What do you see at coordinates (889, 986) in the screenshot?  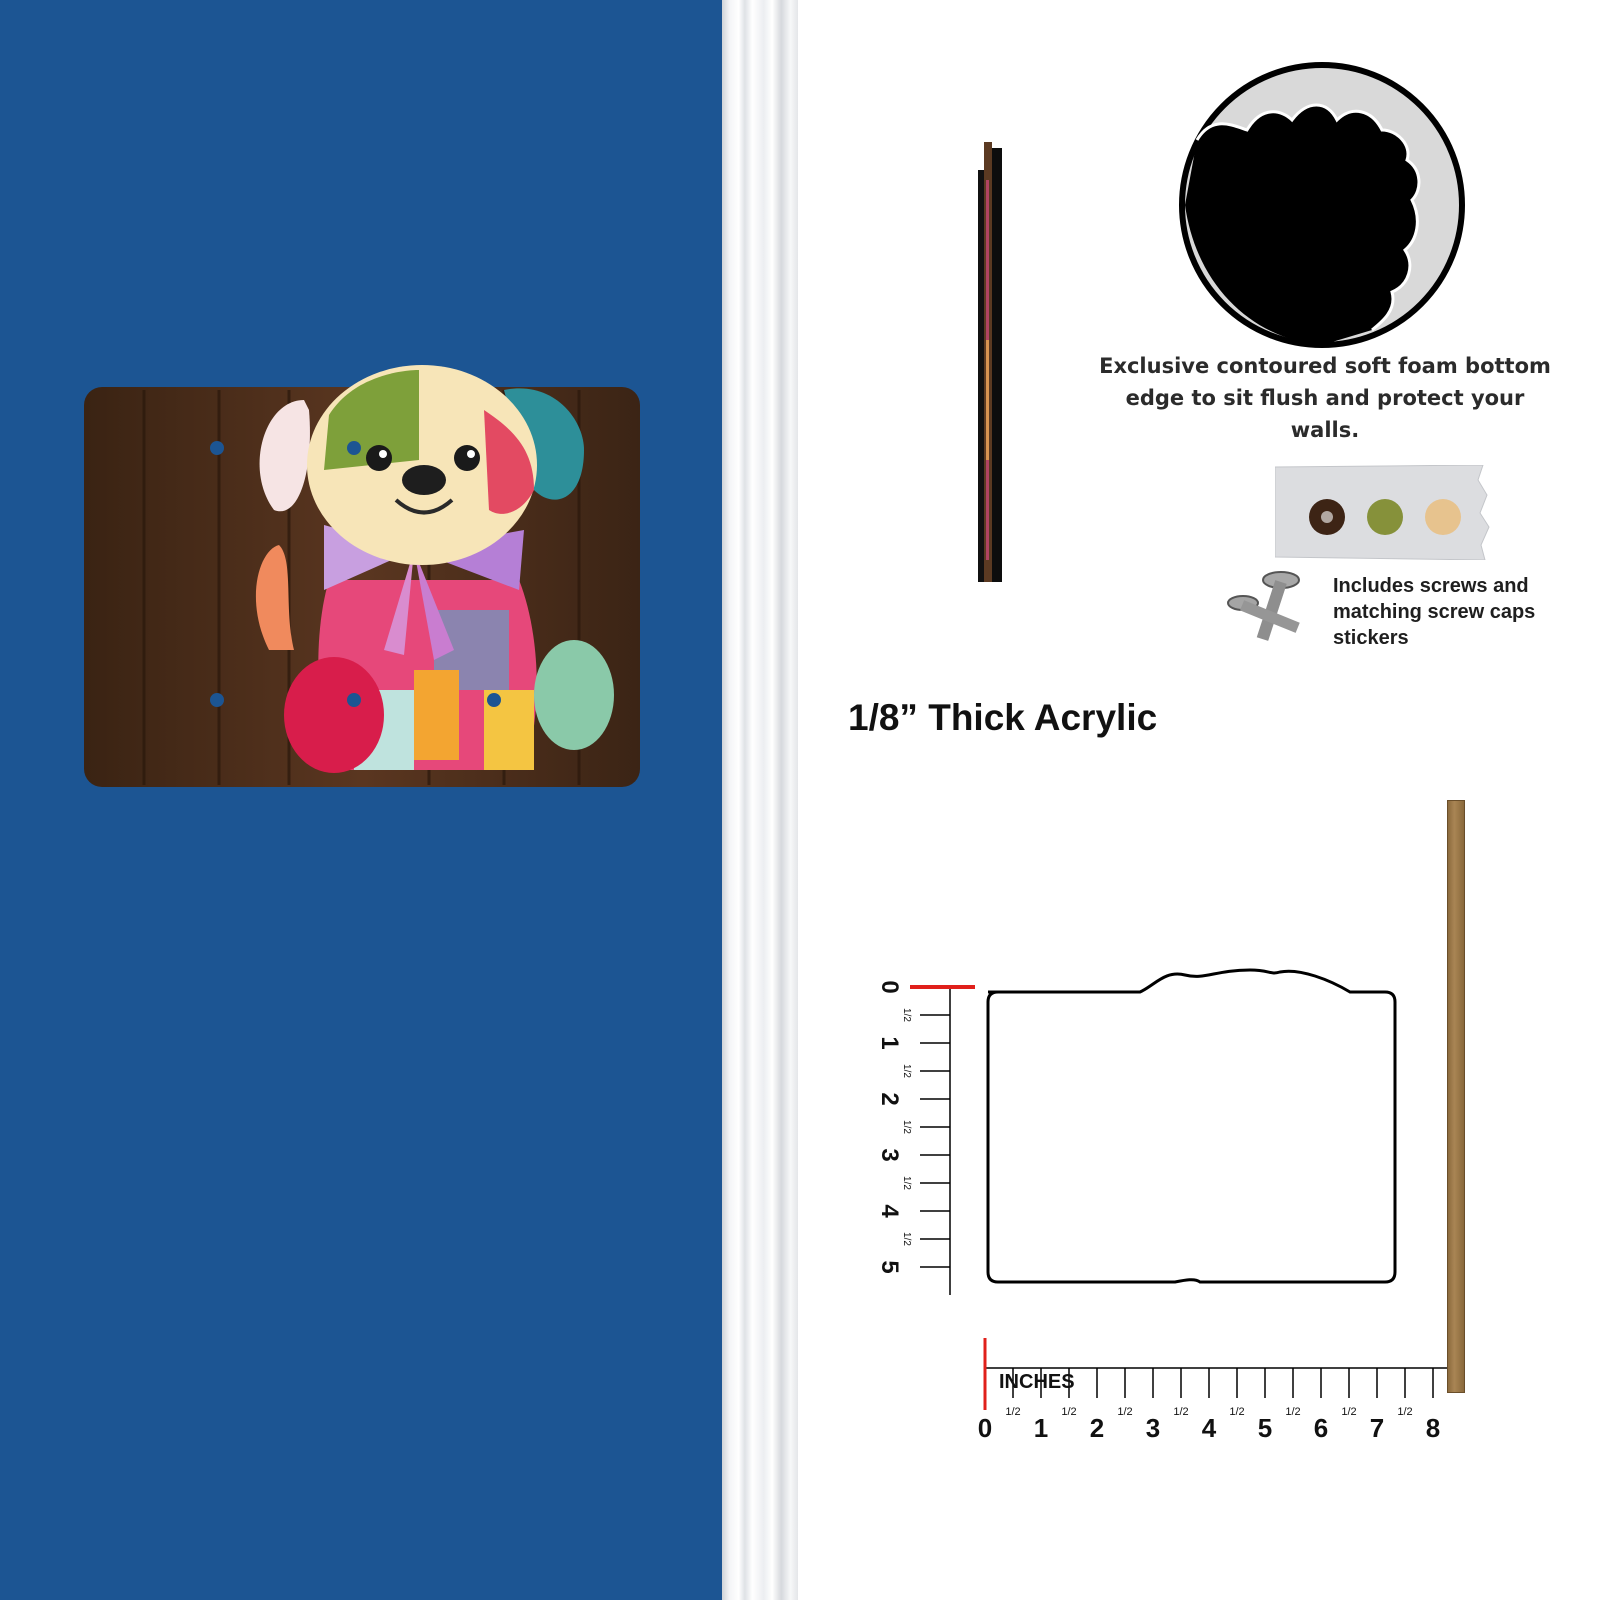 I see `vertical-ruler-label: 0` at bounding box center [889, 986].